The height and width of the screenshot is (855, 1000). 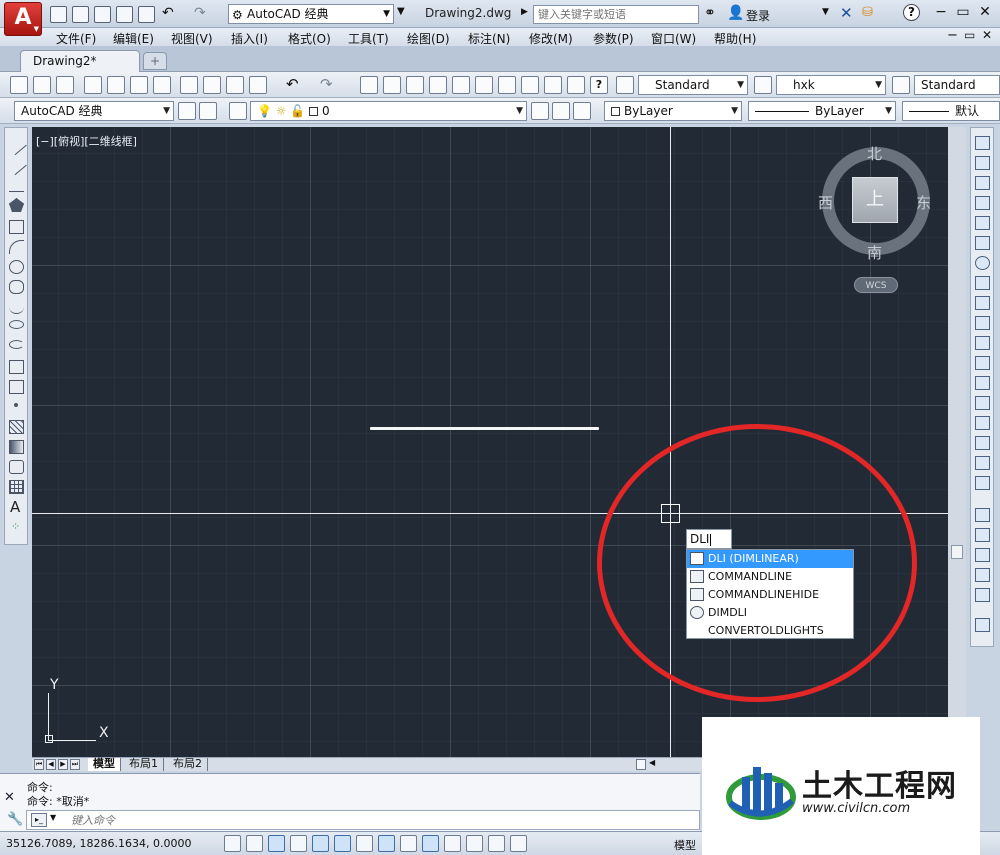 I want to click on menu-tools: 工具(T), so click(x=368, y=38).